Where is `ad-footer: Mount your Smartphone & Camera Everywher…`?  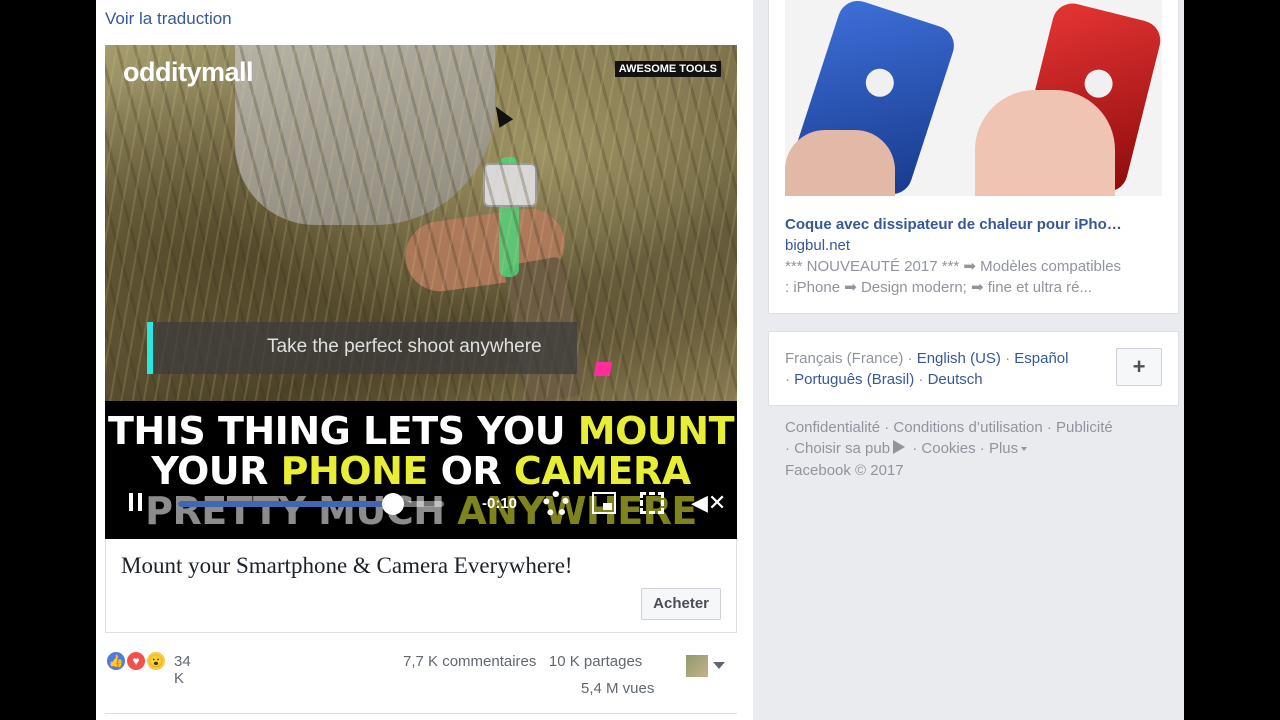 ad-footer: Mount your Smartphone & Camera Everywher… is located at coordinates (421, 586).